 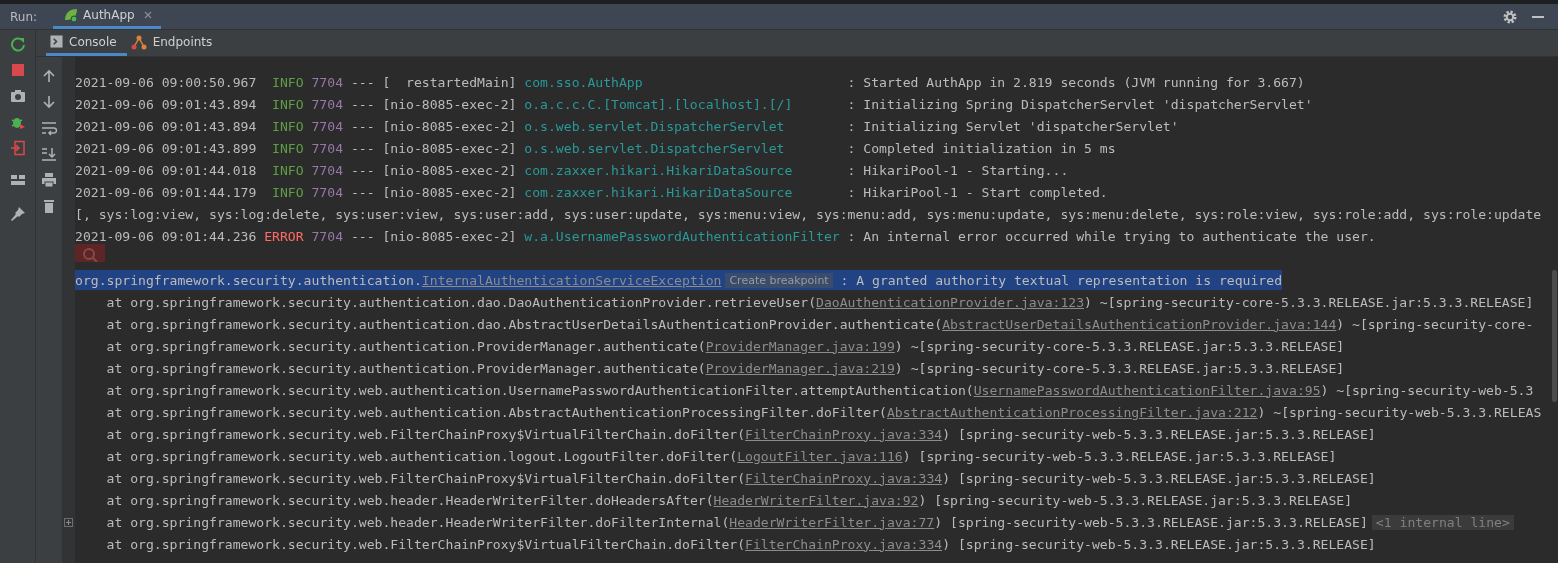 What do you see at coordinates (17, 96) in the screenshot?
I see `camera-icon` at bounding box center [17, 96].